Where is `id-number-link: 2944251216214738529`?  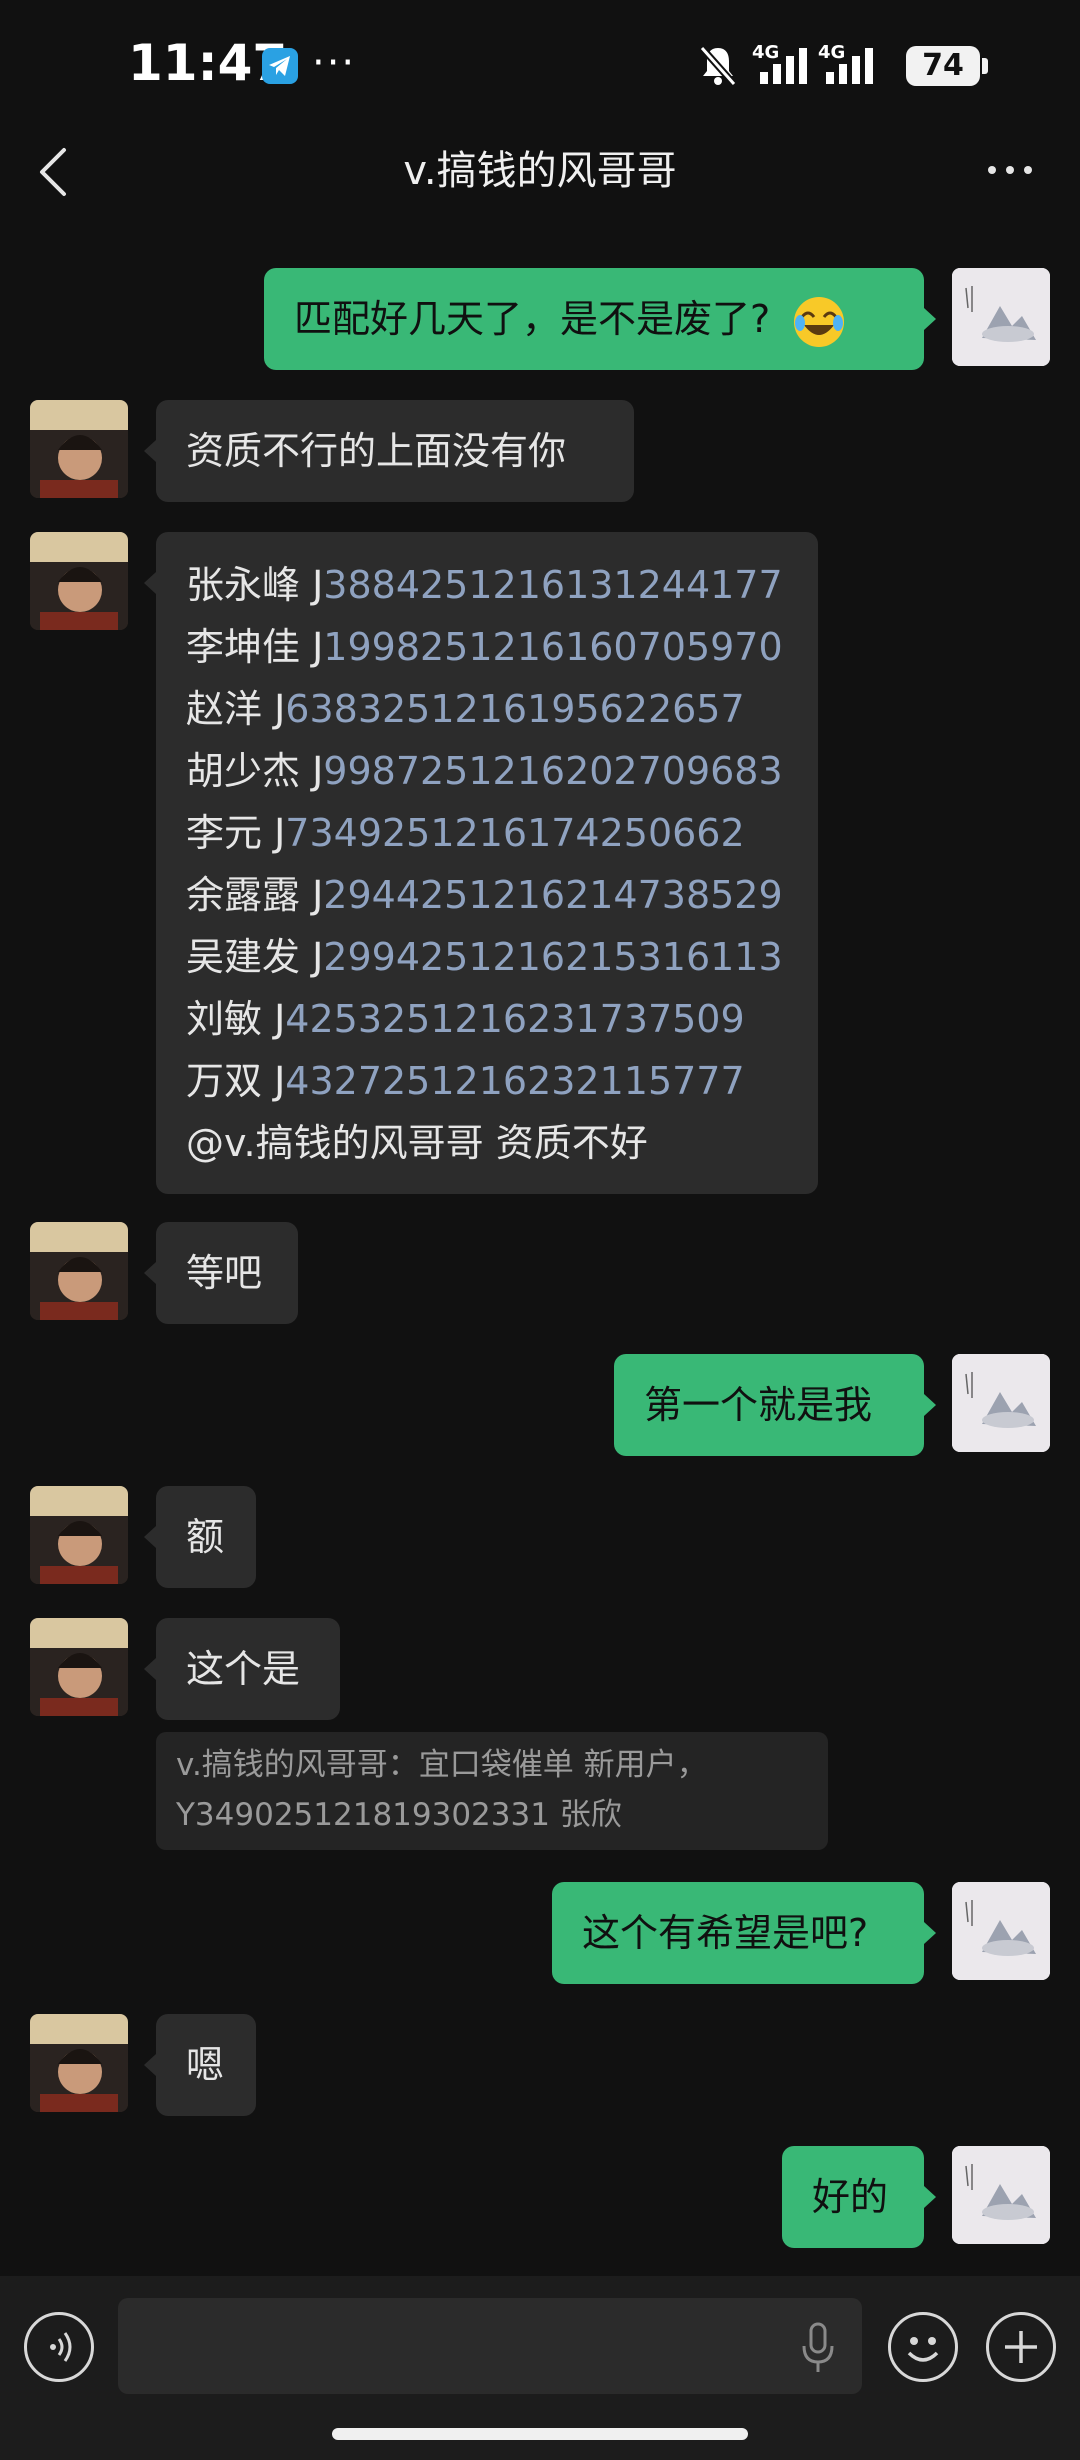 id-number-link: 2944251216214738529 is located at coordinates (552, 895).